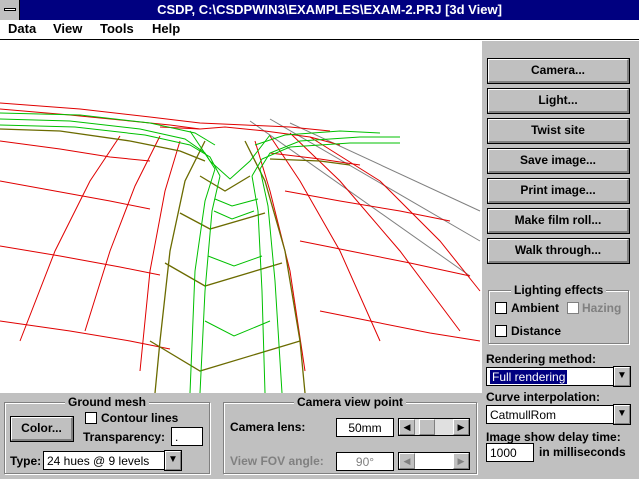 Image resolution: width=639 pixels, height=479 pixels. I want to click on distance-checkbox, so click(501, 331).